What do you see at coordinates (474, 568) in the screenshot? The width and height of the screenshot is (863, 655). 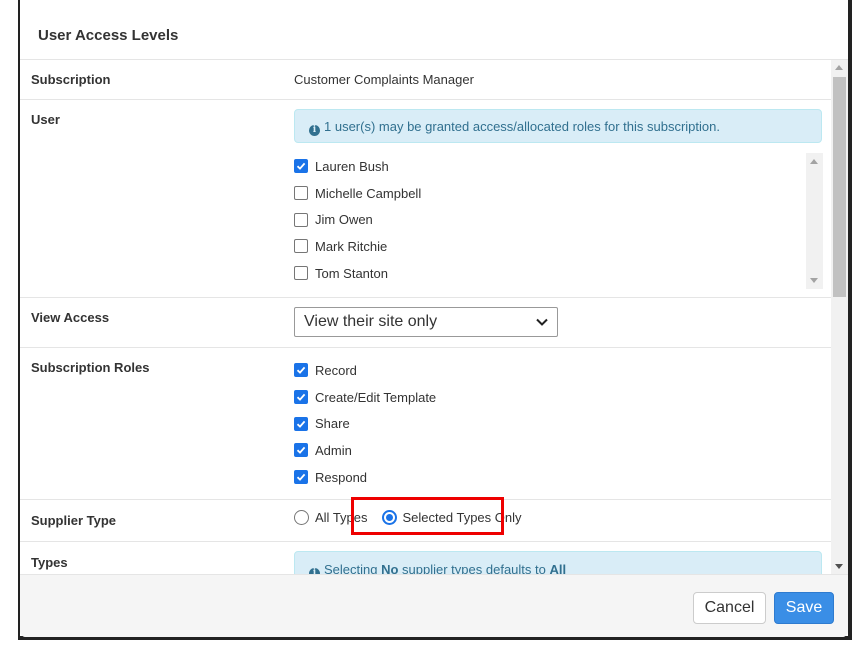 I see `types-info-middle: supplier types defaults to` at bounding box center [474, 568].